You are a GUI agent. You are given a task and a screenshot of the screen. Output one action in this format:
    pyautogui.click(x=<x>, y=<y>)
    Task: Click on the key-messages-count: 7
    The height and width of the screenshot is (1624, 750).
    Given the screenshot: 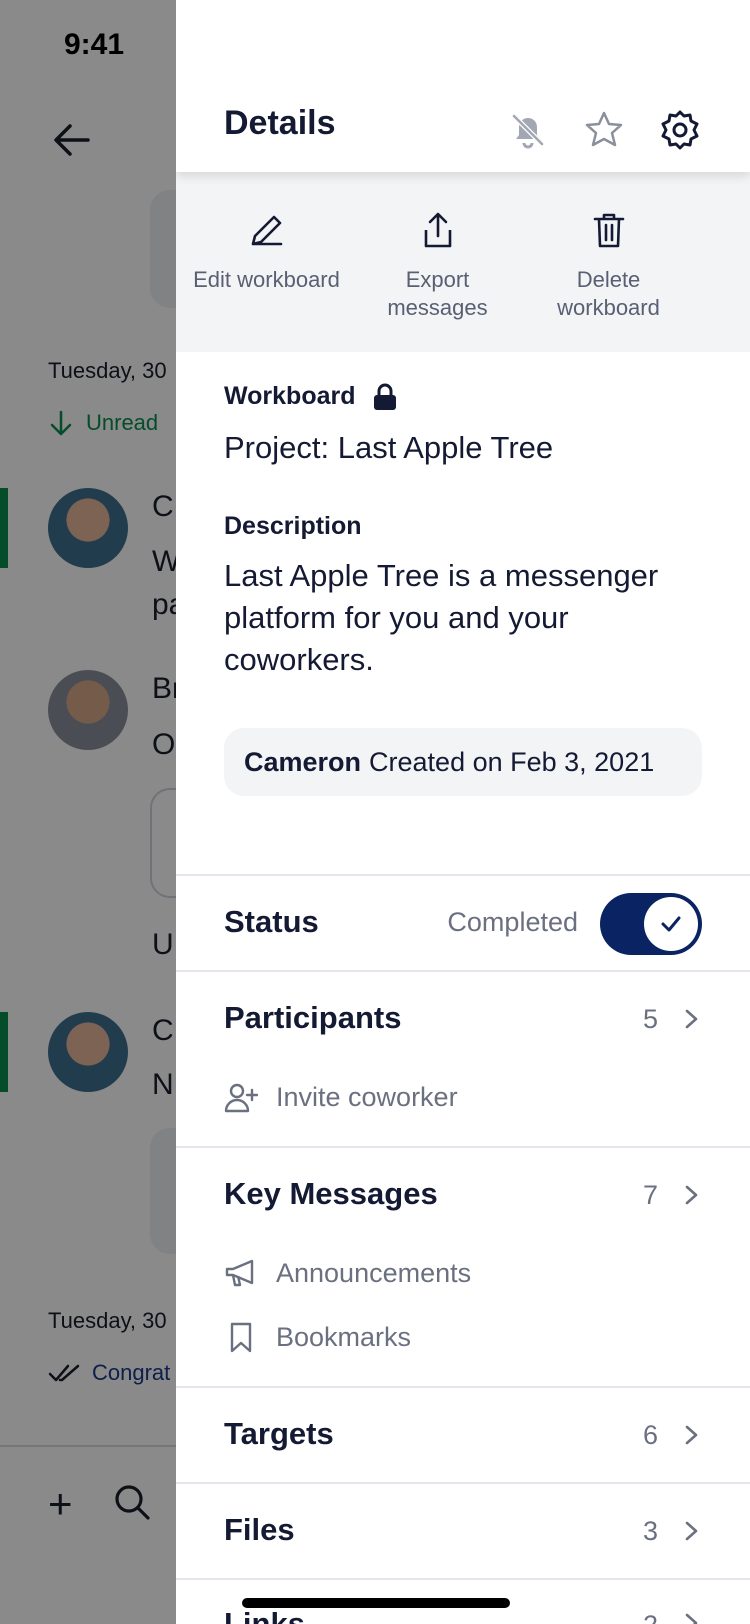 What is the action you would take?
    pyautogui.click(x=650, y=1195)
    